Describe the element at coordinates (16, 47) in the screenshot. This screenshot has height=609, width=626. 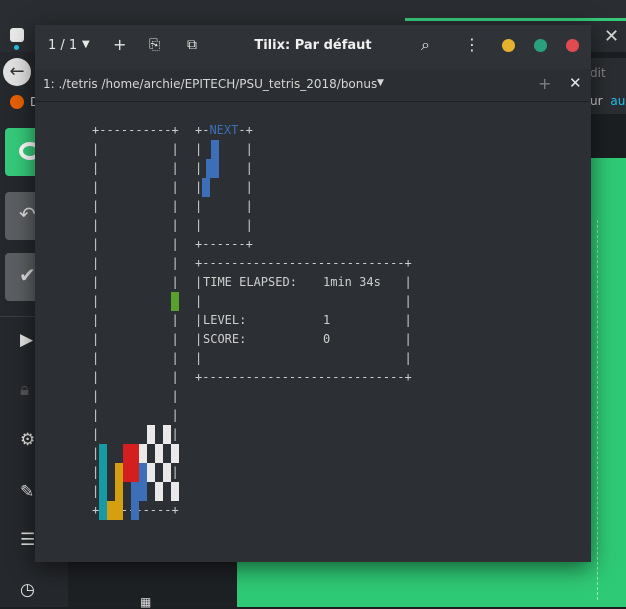
I see `notification-dot-icon` at that location.